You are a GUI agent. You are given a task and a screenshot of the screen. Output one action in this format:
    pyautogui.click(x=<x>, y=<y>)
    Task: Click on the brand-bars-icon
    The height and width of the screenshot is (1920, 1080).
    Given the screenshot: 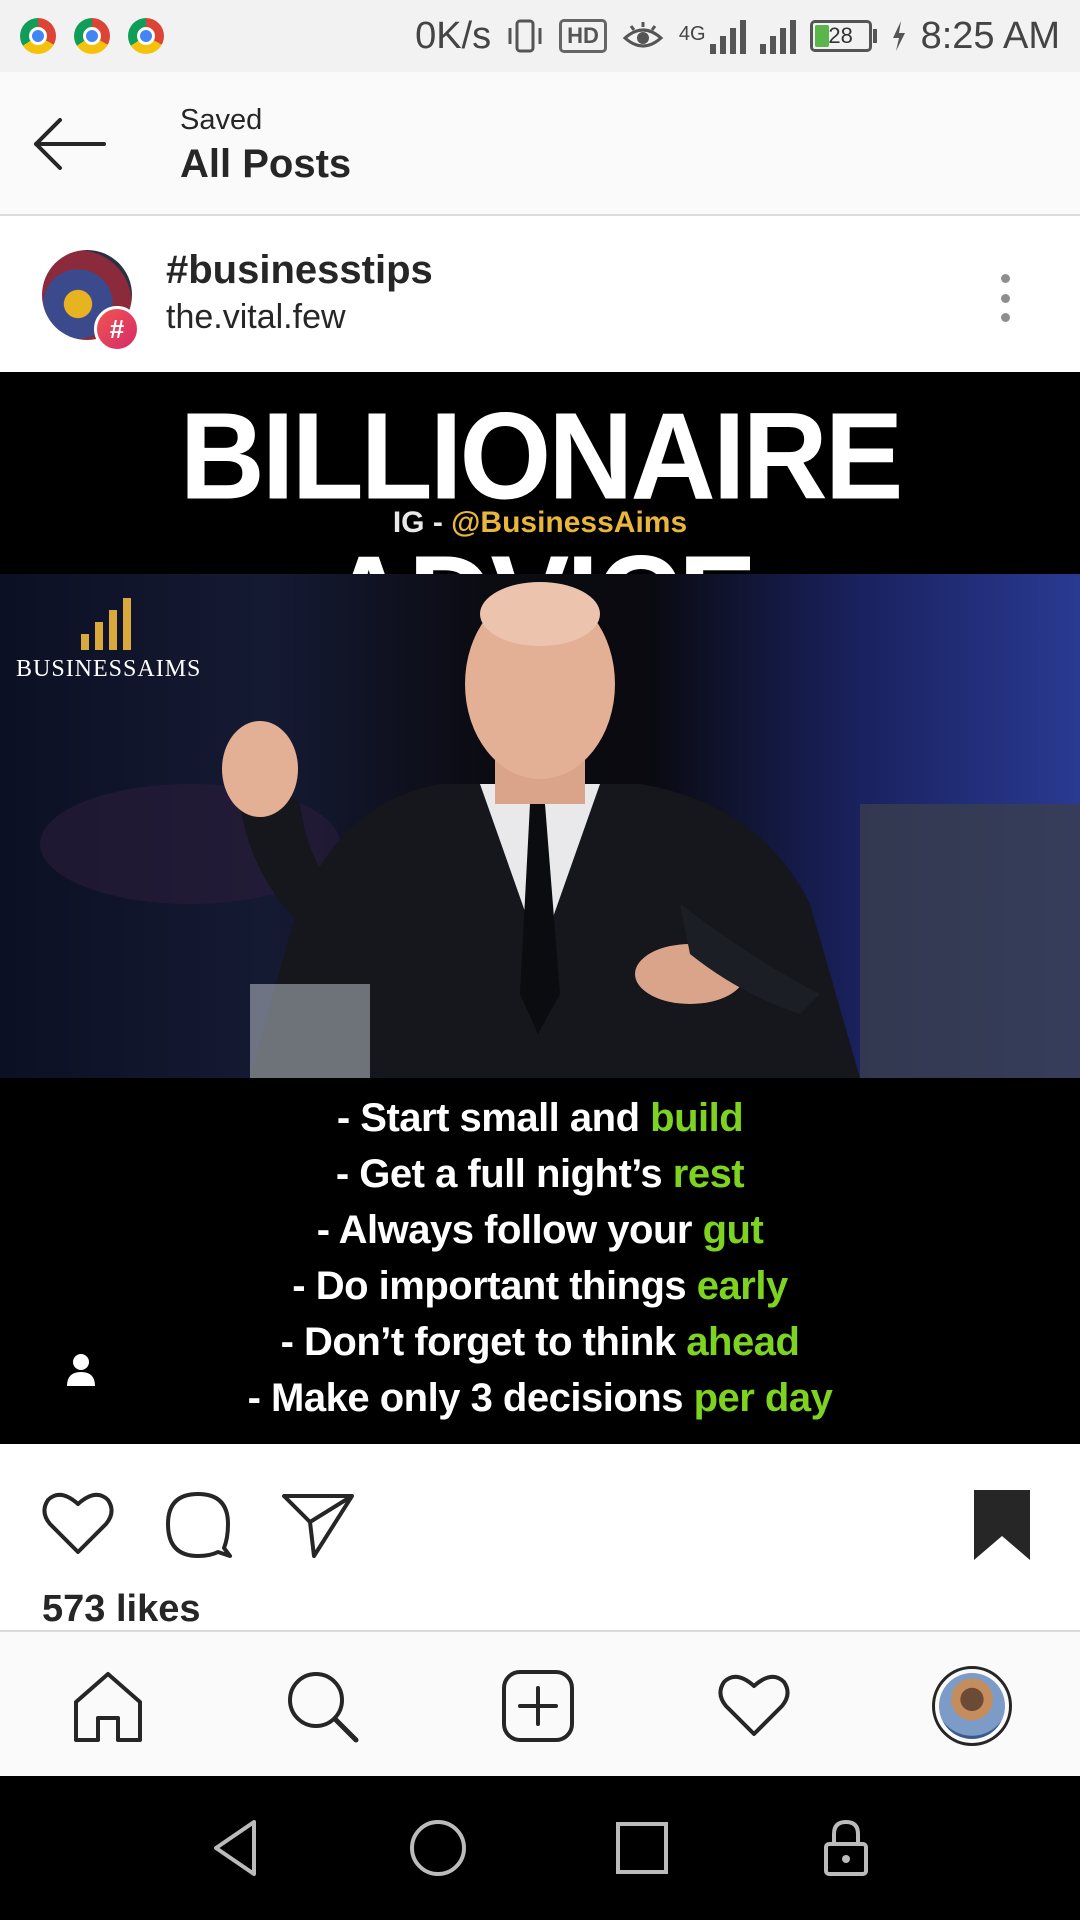 What is the action you would take?
    pyautogui.click(x=106, y=621)
    